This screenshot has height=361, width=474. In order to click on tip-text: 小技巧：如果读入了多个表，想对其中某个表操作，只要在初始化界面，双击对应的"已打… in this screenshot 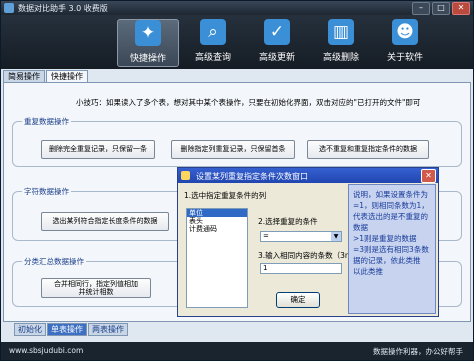, I will do `click(248, 102)`.